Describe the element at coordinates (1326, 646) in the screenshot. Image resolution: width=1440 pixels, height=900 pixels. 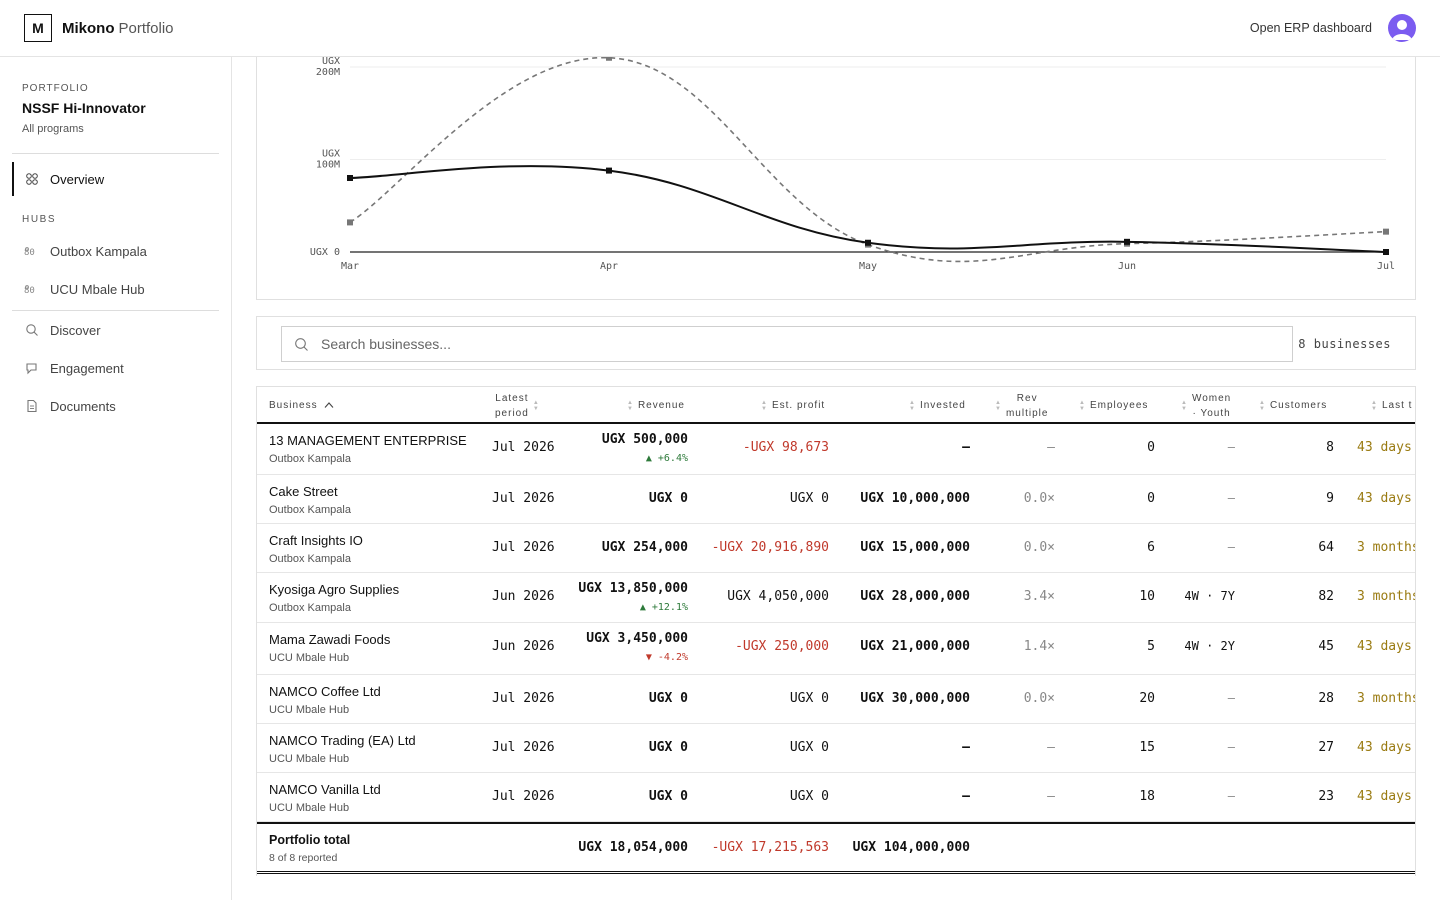
I see `customers-value: 45` at that location.